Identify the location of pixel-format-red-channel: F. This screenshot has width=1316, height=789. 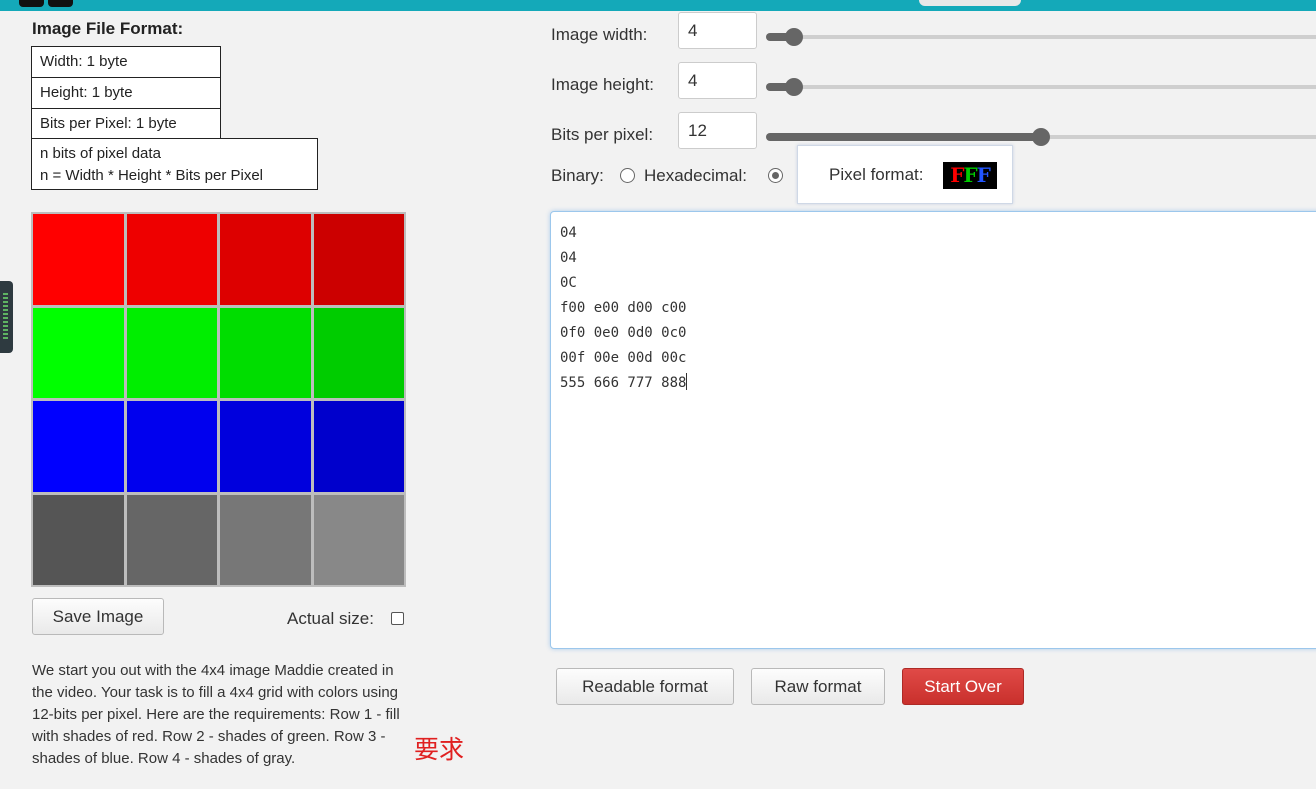
(957, 175).